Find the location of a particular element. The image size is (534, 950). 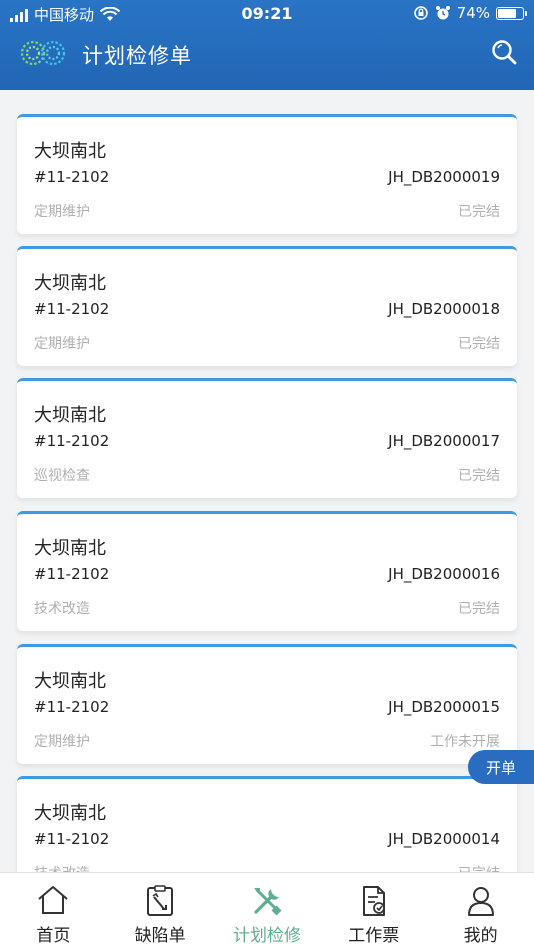

tab-label: 工作票 is located at coordinates (374, 936).